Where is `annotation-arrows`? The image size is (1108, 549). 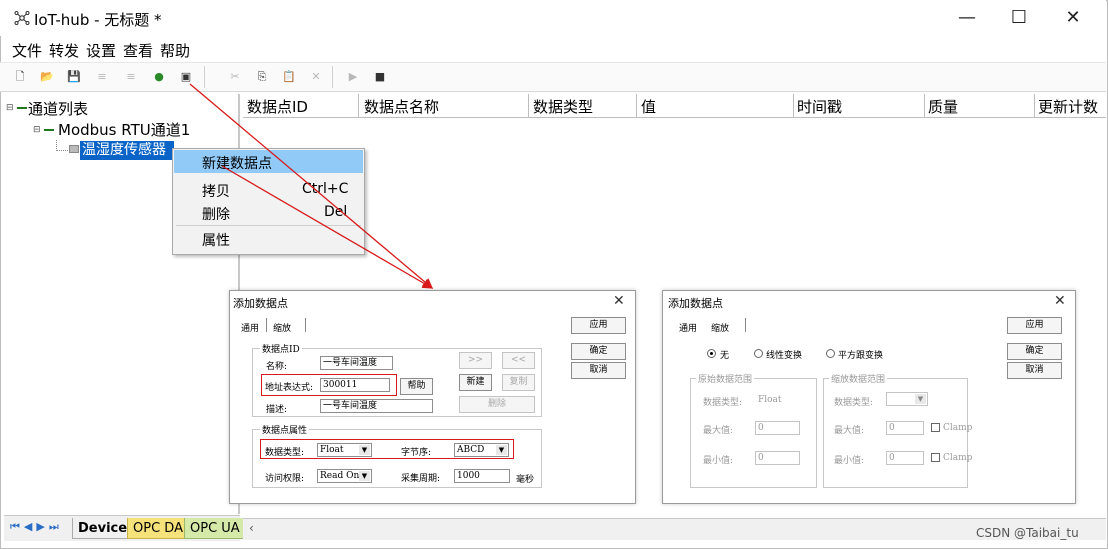 annotation-arrows is located at coordinates (311, 186).